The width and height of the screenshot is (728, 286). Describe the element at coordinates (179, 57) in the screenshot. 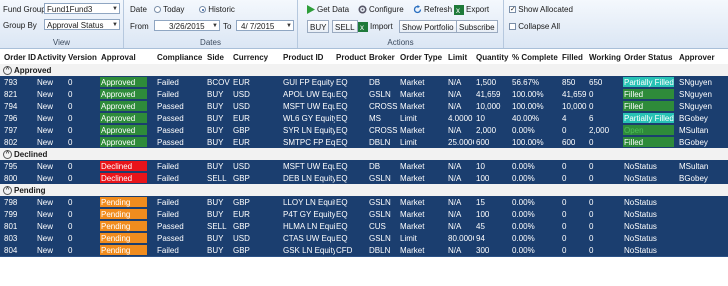

I see `column-header-compliance: Compliance` at that location.